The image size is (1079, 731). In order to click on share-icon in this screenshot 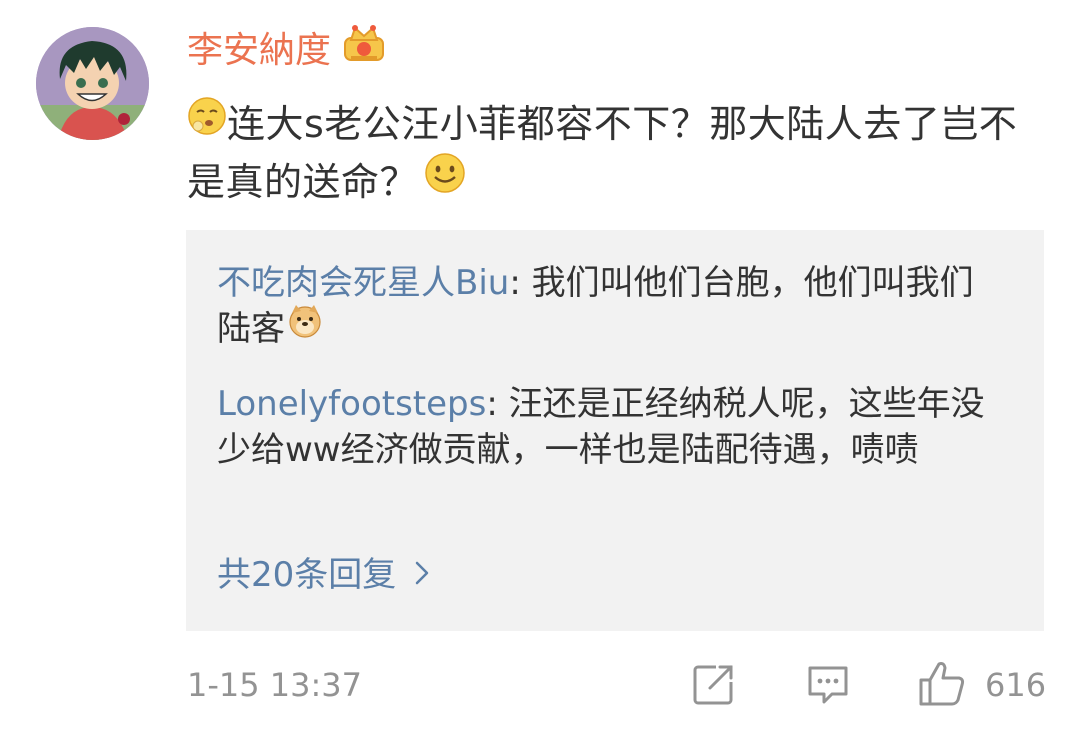, I will do `click(714, 687)`.